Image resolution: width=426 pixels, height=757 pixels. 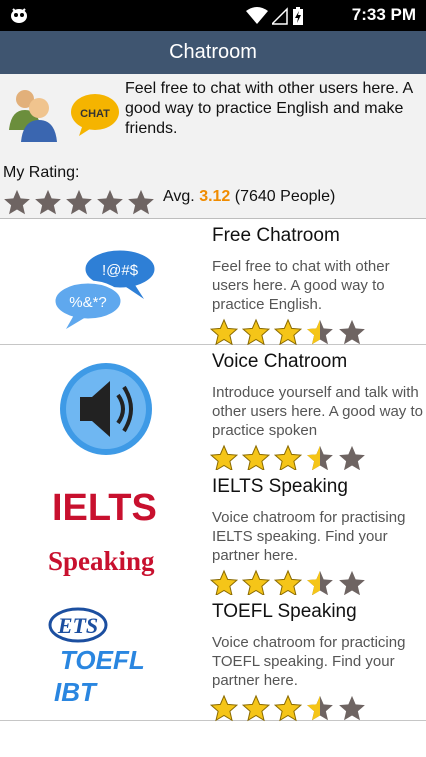 I want to click on status-bar: 7:33 PM, so click(x=213, y=15).